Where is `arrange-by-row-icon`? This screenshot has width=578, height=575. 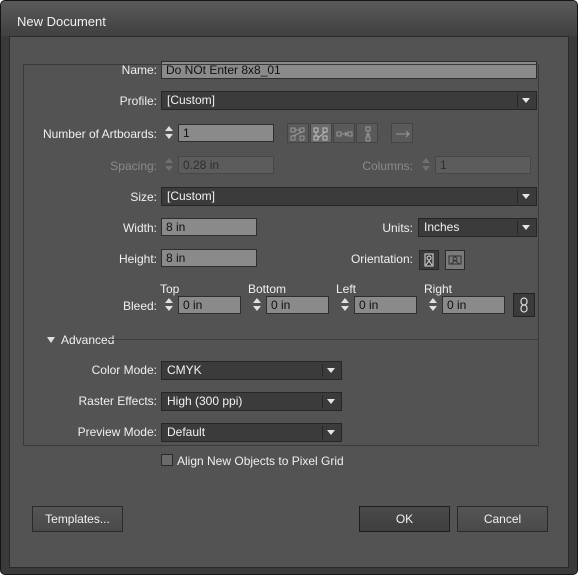 arrange-by-row-icon is located at coordinates (344, 133).